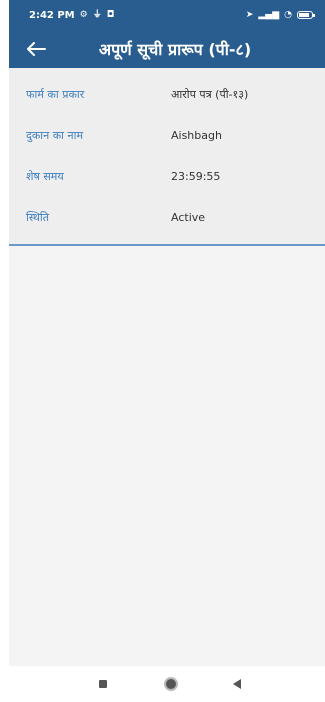 The image size is (325, 702). I want to click on back-triangle-icon, so click(237, 684).